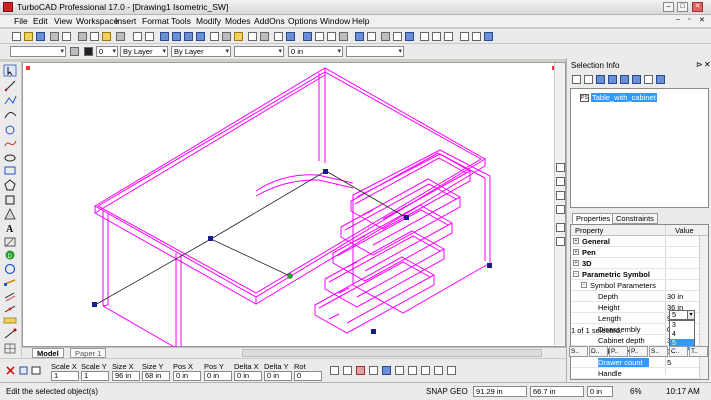  What do you see at coordinates (66, 36) in the screenshot?
I see `print-preview-icon` at bounding box center [66, 36].